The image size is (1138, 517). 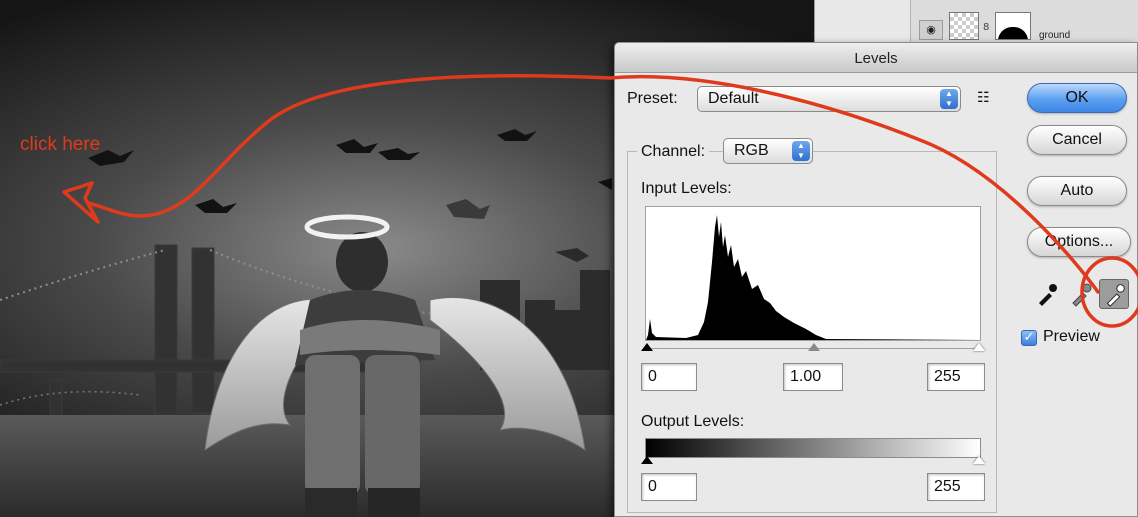 I want to click on panel-left-area, so click(x=863, y=24).